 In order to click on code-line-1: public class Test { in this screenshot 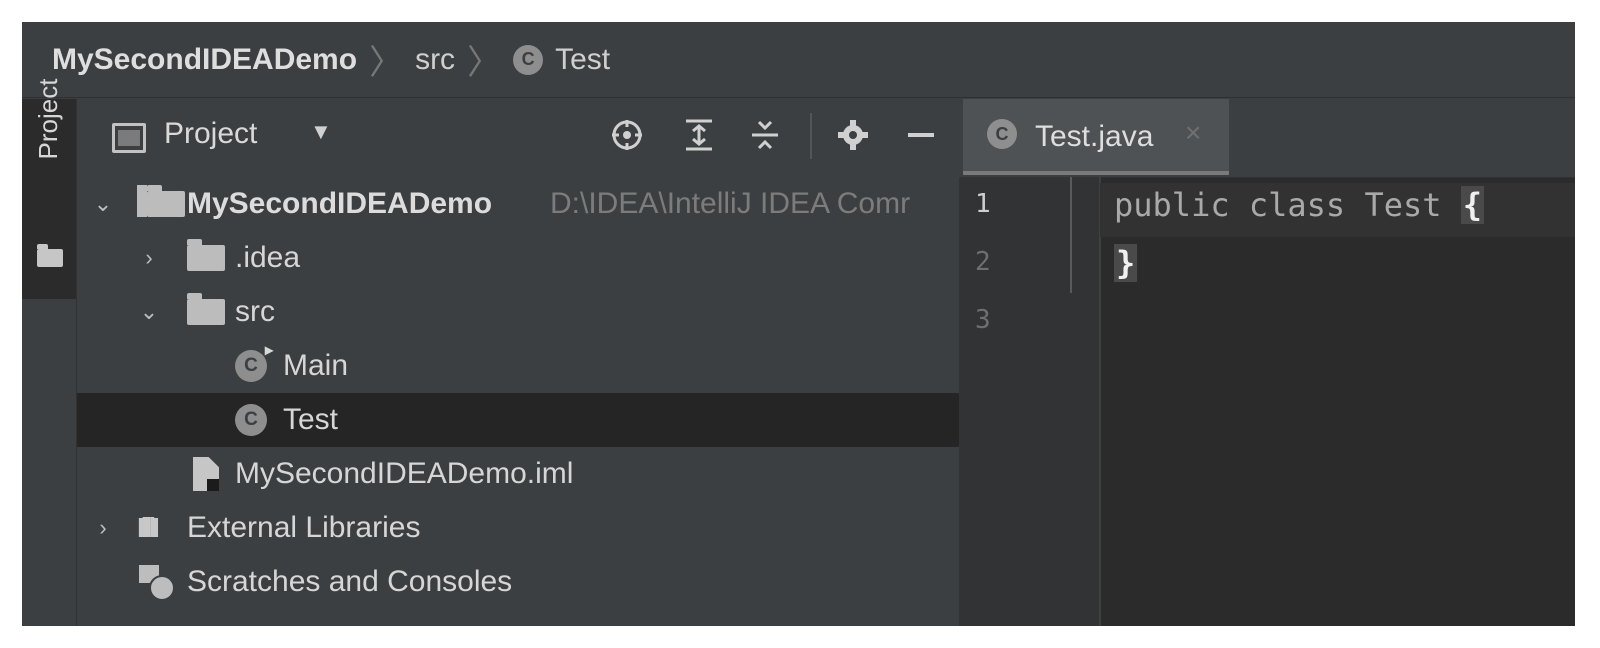, I will do `click(1299, 205)`.